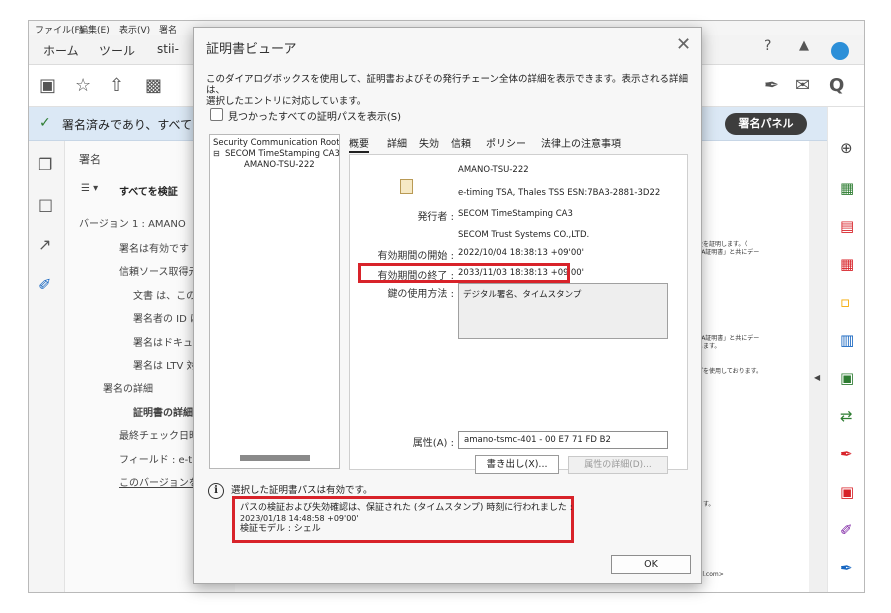  I want to click on sign-icon: ✒, so click(771, 85).